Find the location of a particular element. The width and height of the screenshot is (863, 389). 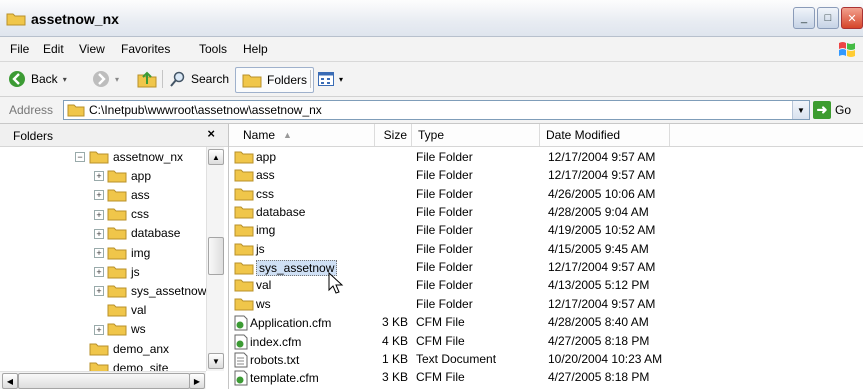

close-button: ✕ is located at coordinates (852, 18).